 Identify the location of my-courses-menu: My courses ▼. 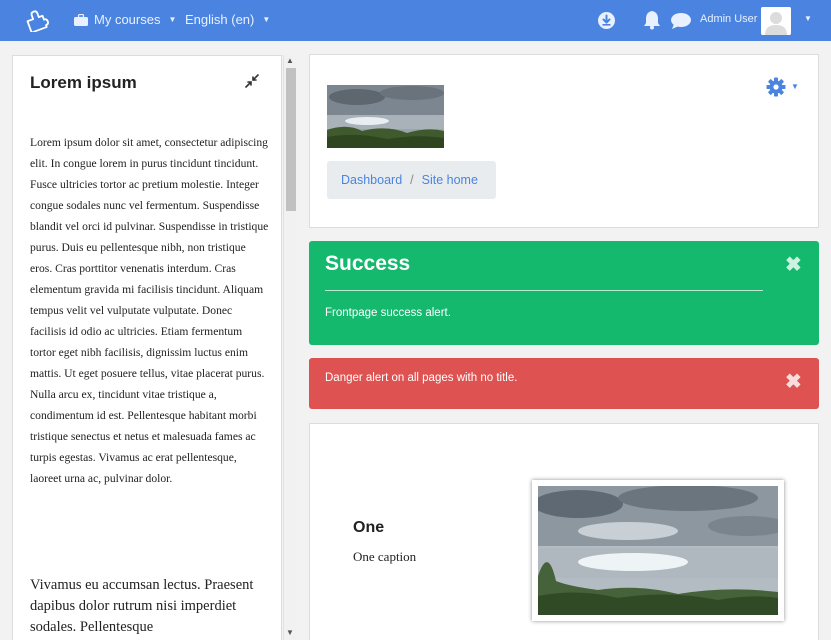
(125, 19).